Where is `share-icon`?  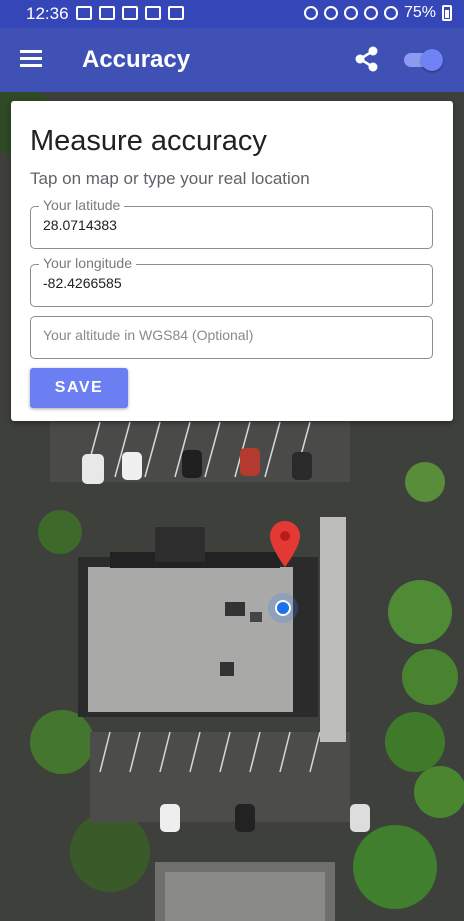
share-icon is located at coordinates (367, 59).